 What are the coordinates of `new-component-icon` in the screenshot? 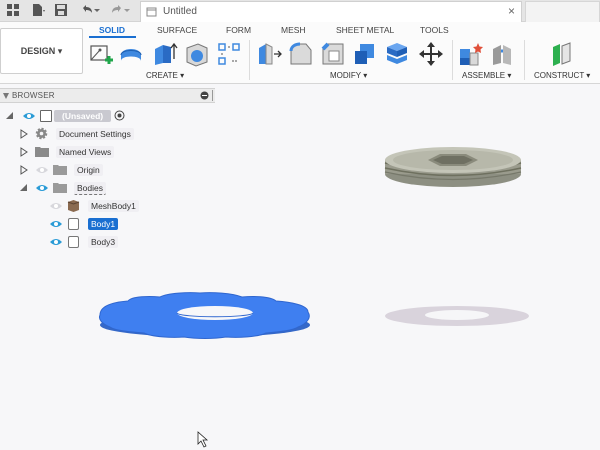 It's located at (471, 54).